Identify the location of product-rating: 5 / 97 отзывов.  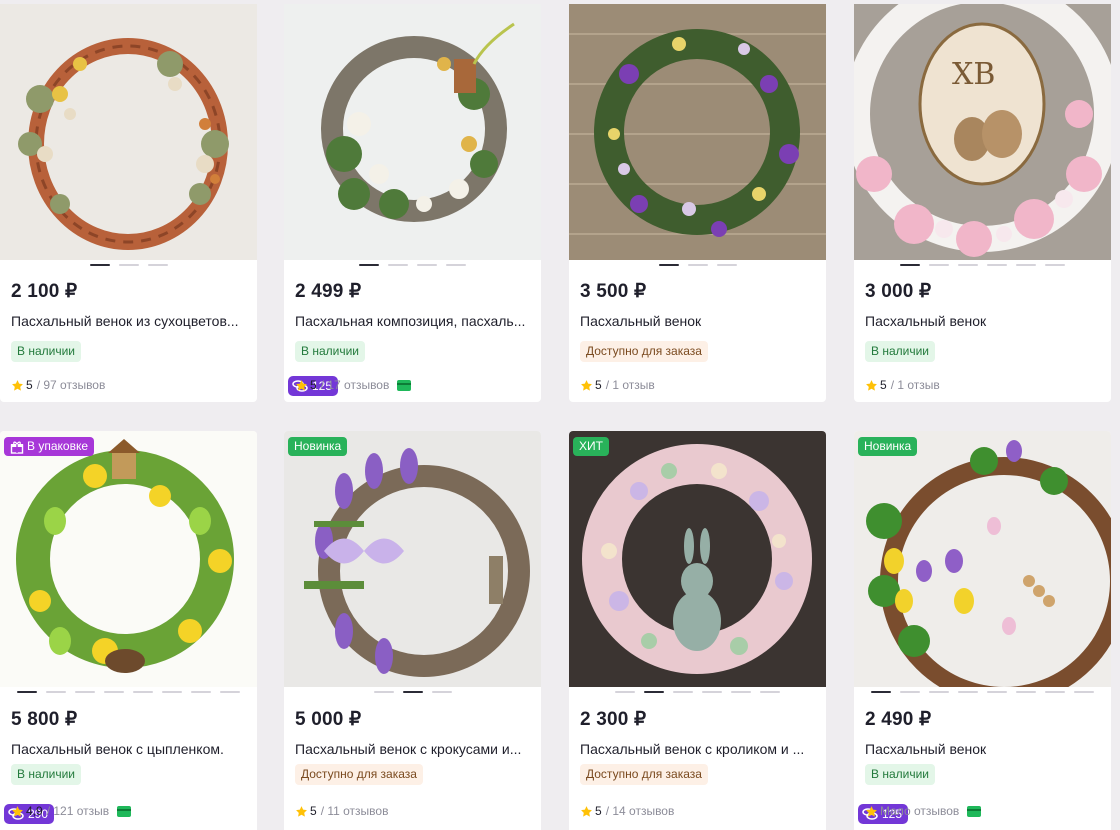
(58, 385).